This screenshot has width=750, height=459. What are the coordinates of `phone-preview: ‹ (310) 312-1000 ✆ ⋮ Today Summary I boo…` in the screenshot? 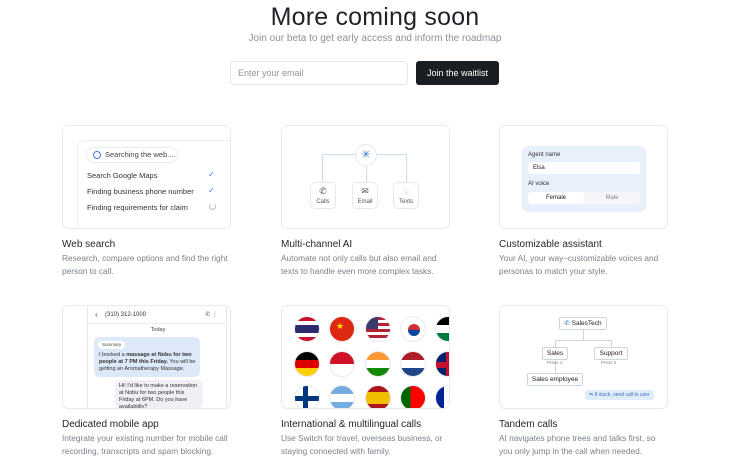 It's located at (157, 357).